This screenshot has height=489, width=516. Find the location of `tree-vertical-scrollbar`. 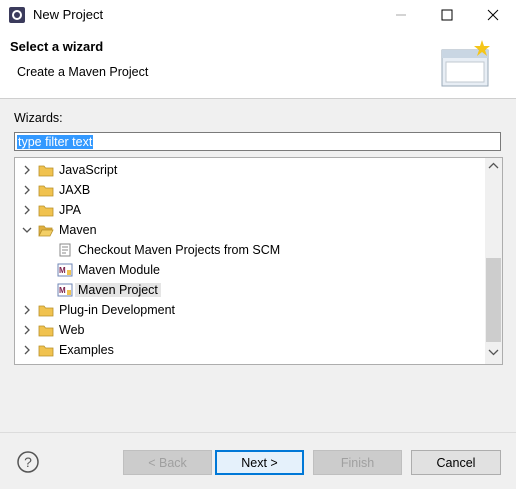

tree-vertical-scrollbar is located at coordinates (493, 261).